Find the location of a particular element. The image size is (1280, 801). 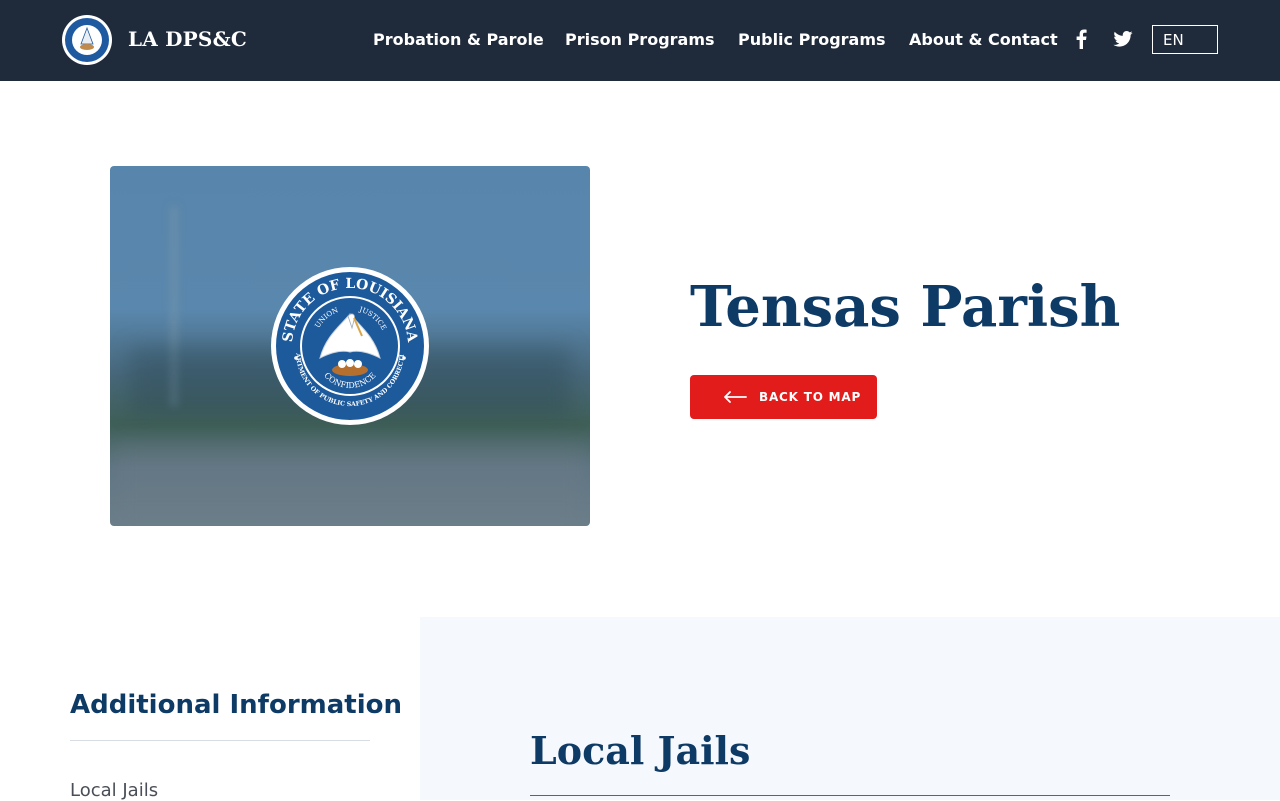

nav-prison-programs: Prison Programs is located at coordinates (640, 39).